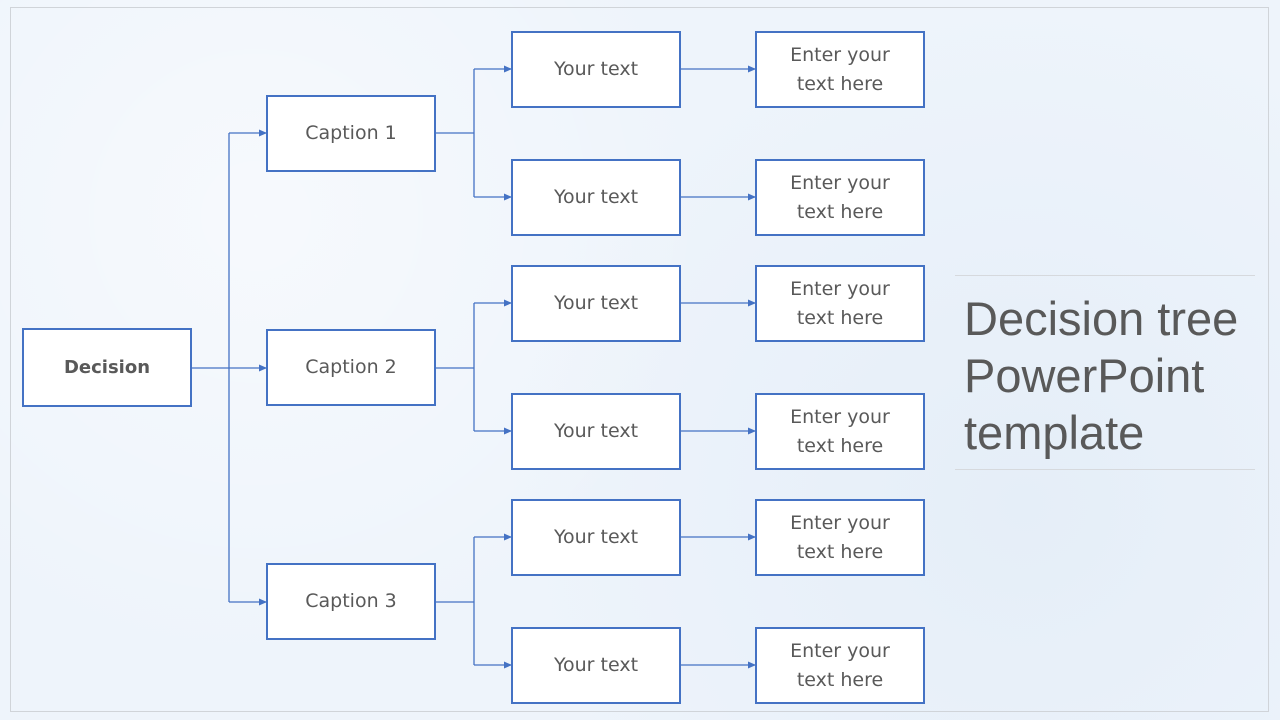 The width and height of the screenshot is (1280, 720). I want to click on outcome-node-4: Enter your text here, so click(840, 431).